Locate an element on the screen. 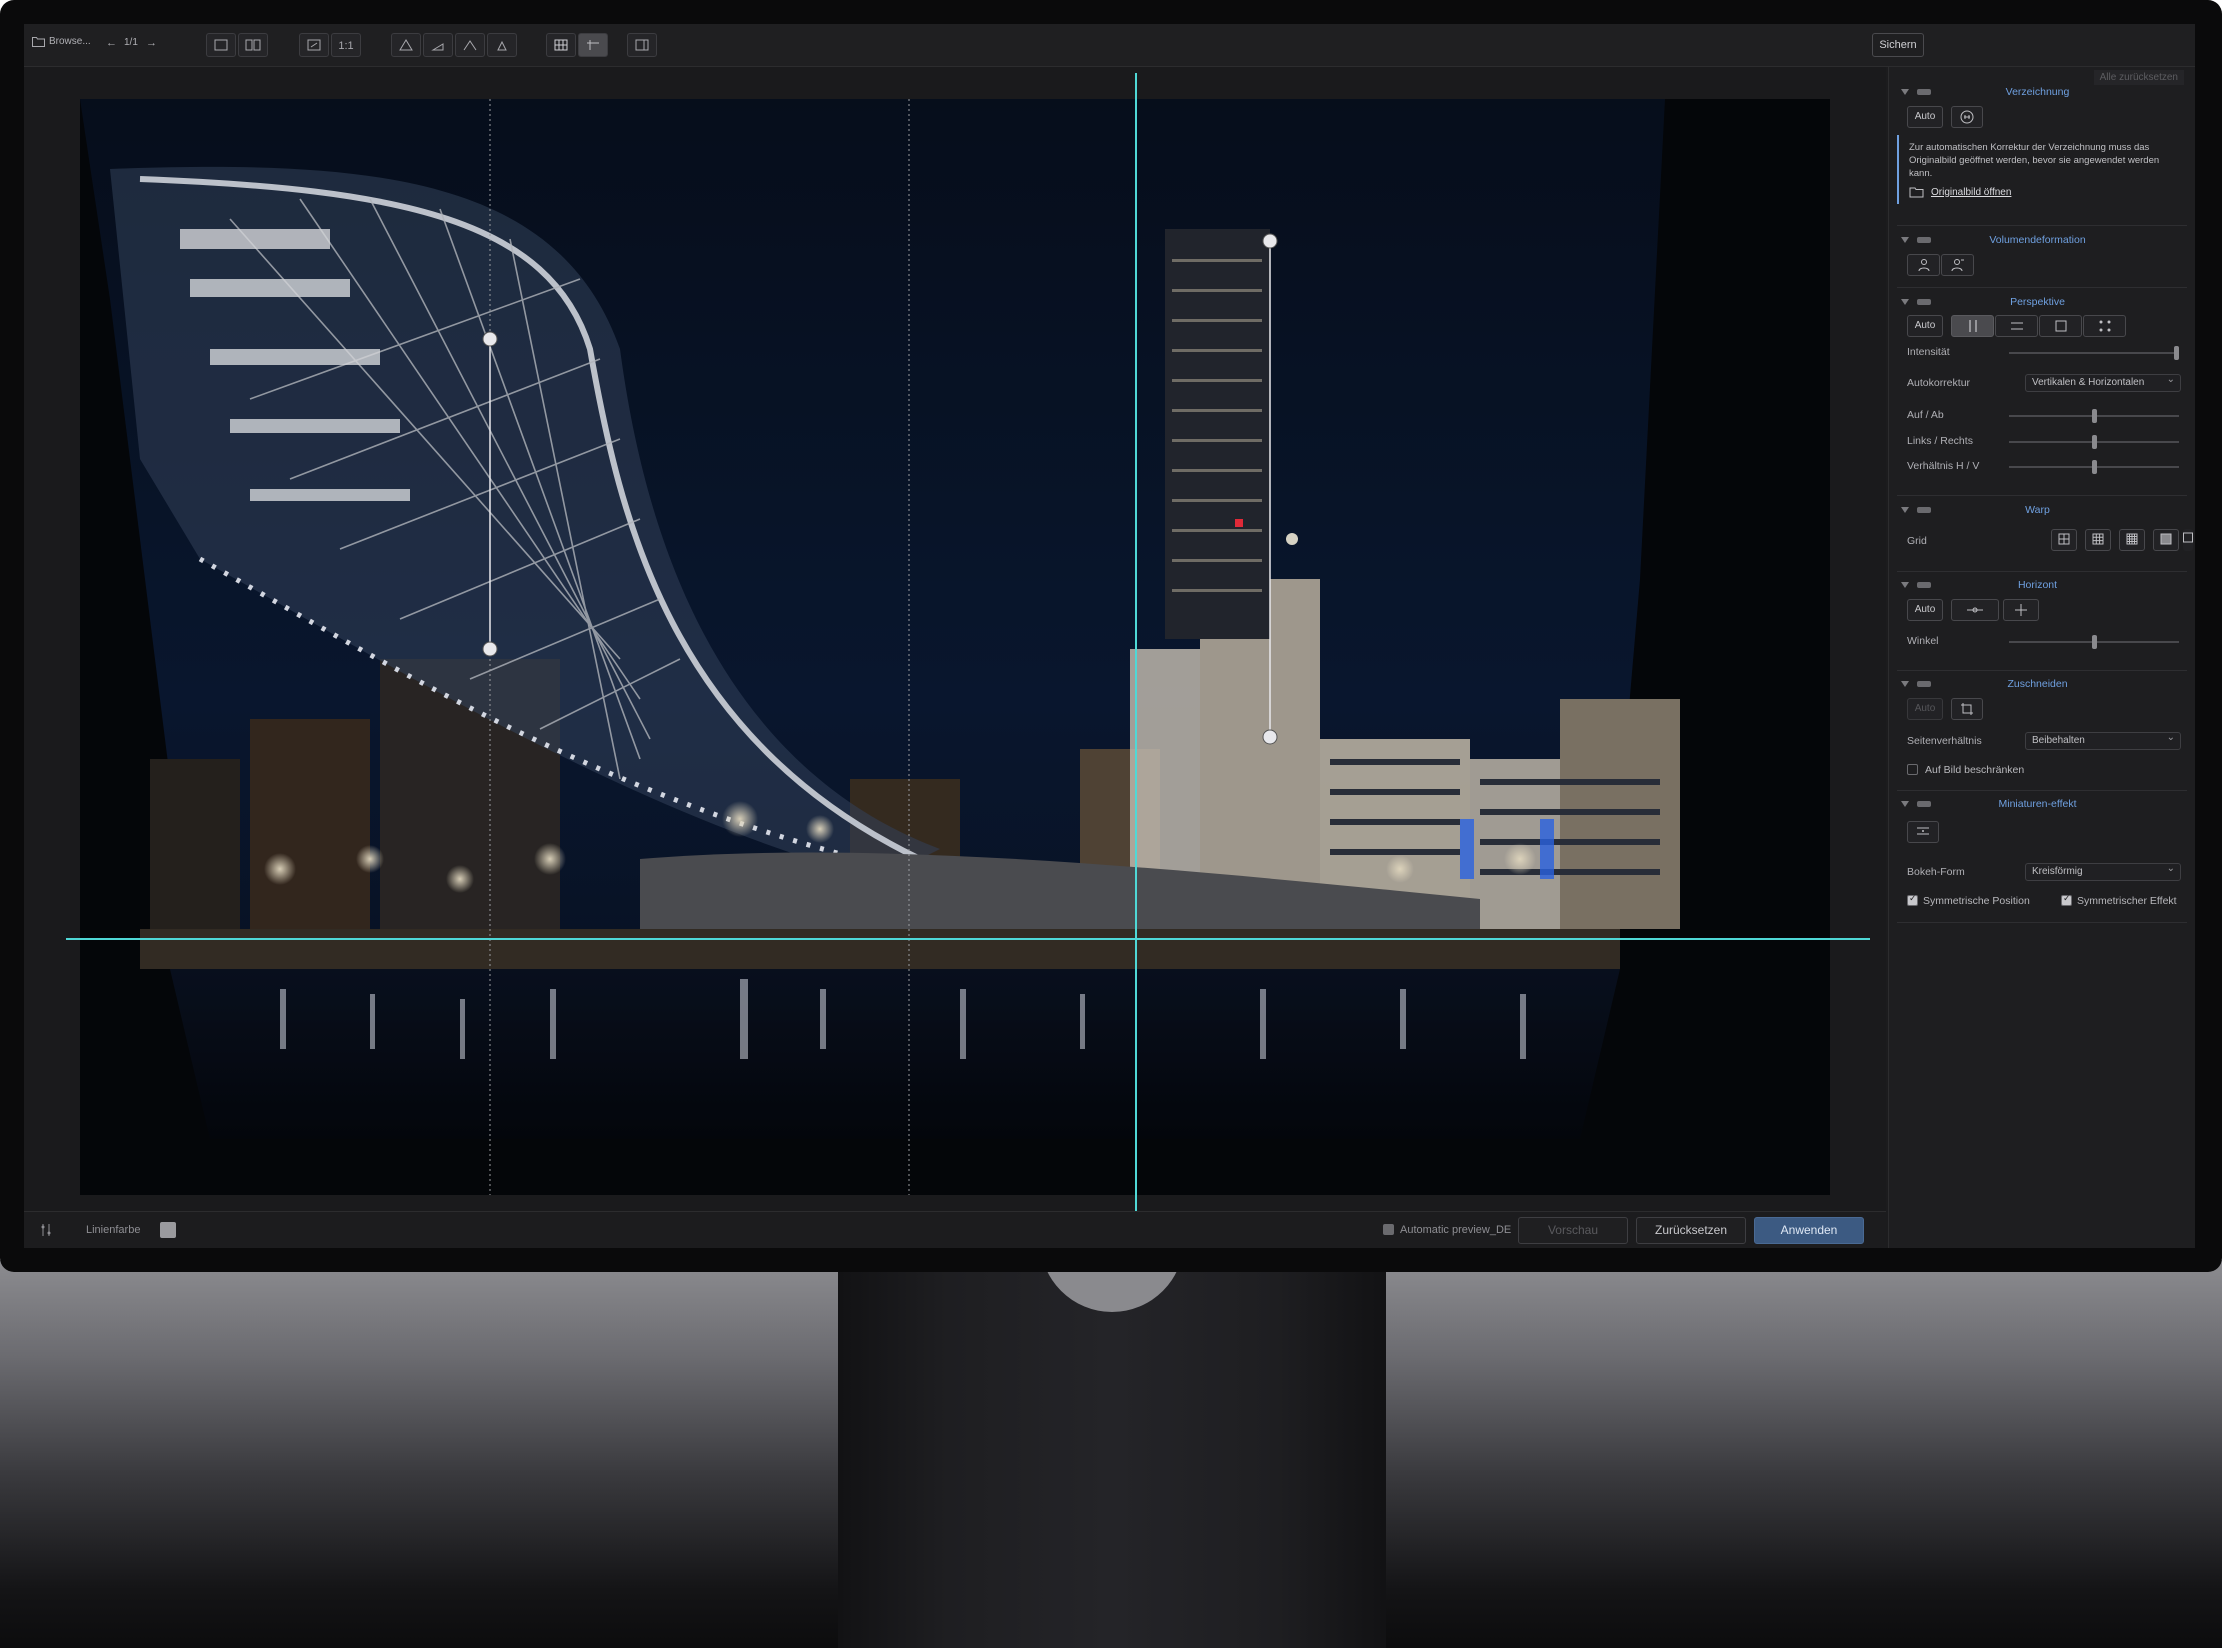 The width and height of the screenshot is (2222, 1648). tilt-shift-button is located at coordinates (1923, 832).